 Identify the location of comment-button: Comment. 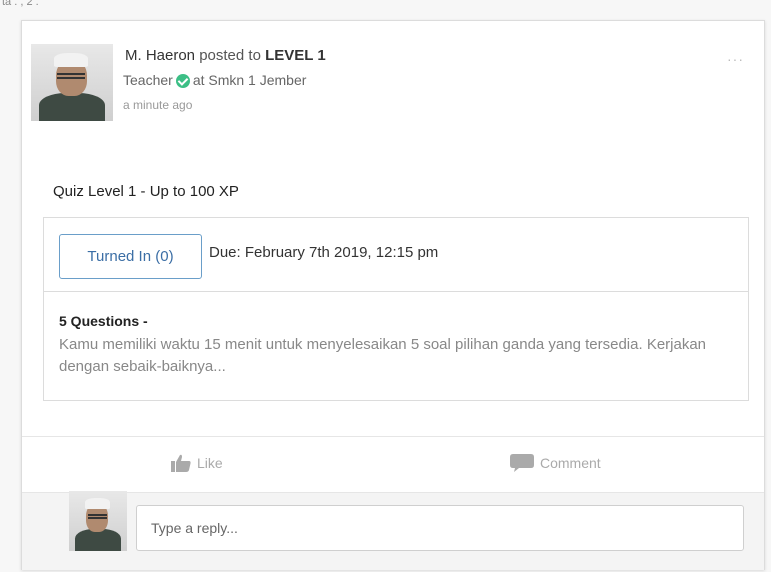
(555, 463).